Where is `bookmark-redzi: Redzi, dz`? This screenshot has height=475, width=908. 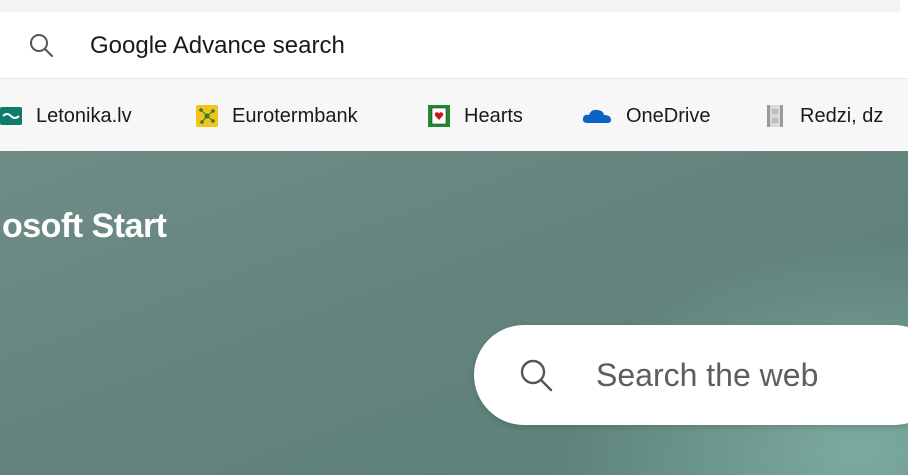 bookmark-redzi: Redzi, dz is located at coordinates (823, 116).